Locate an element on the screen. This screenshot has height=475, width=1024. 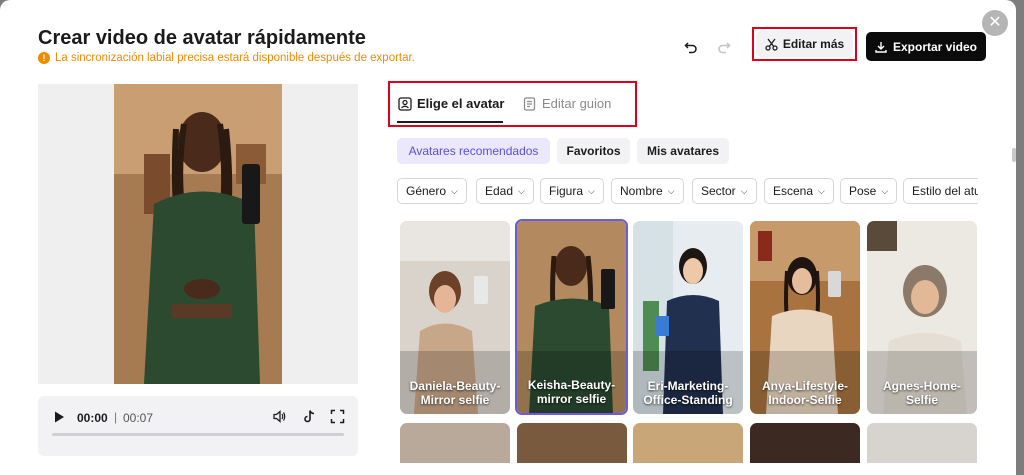
avatar-name: Eri-Marketing- Office-Standing is located at coordinates (688, 393).